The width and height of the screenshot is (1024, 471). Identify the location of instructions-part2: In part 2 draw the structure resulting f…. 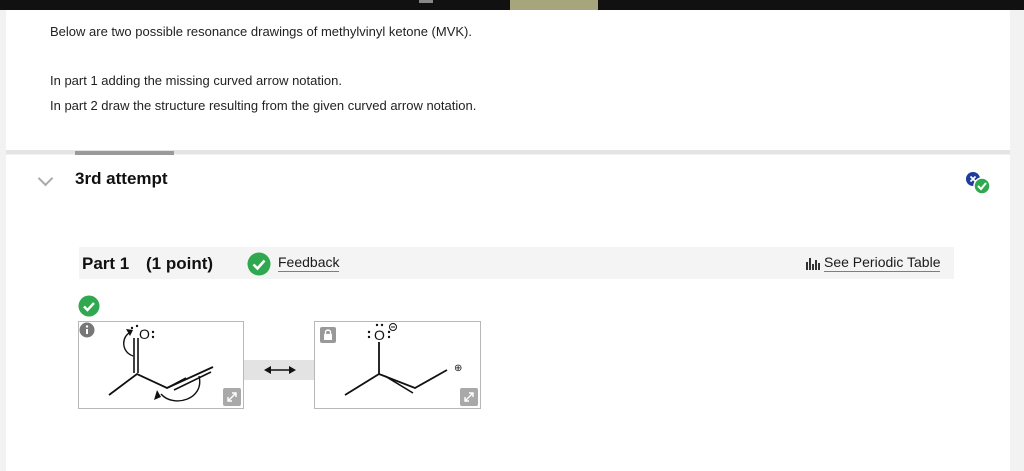
(263, 105).